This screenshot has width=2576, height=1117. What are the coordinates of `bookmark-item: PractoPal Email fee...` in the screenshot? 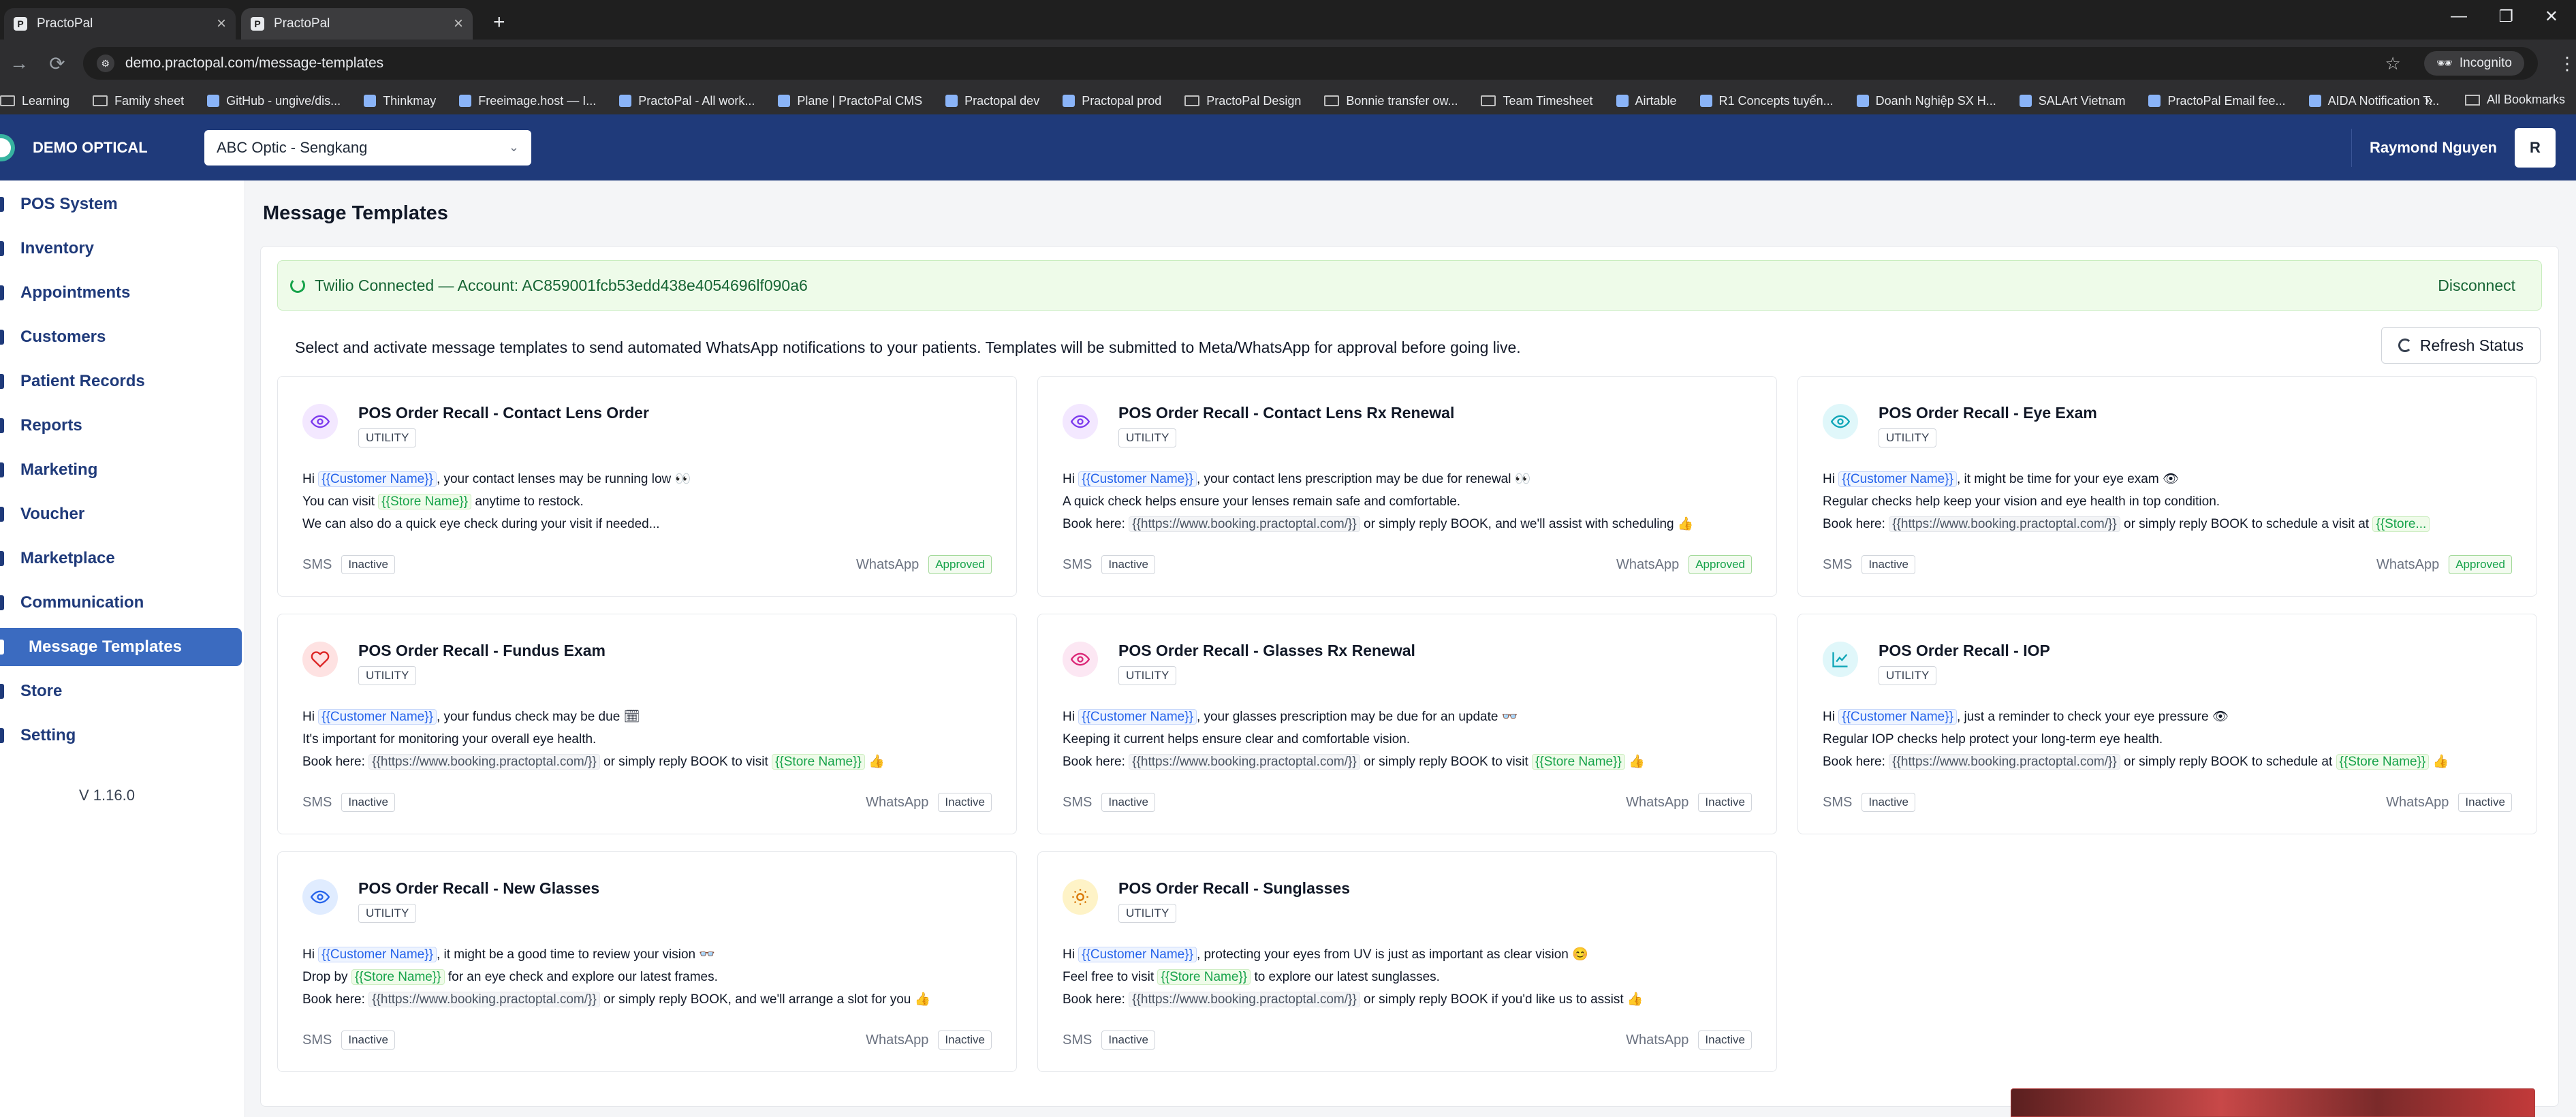 It's located at (2217, 101).